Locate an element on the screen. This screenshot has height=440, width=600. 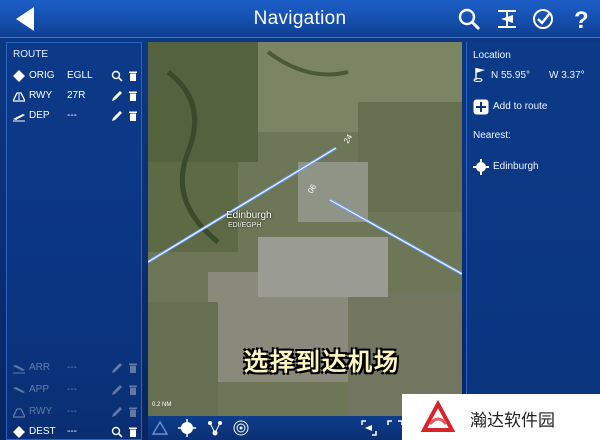
plus-square-icon is located at coordinates (481, 107).